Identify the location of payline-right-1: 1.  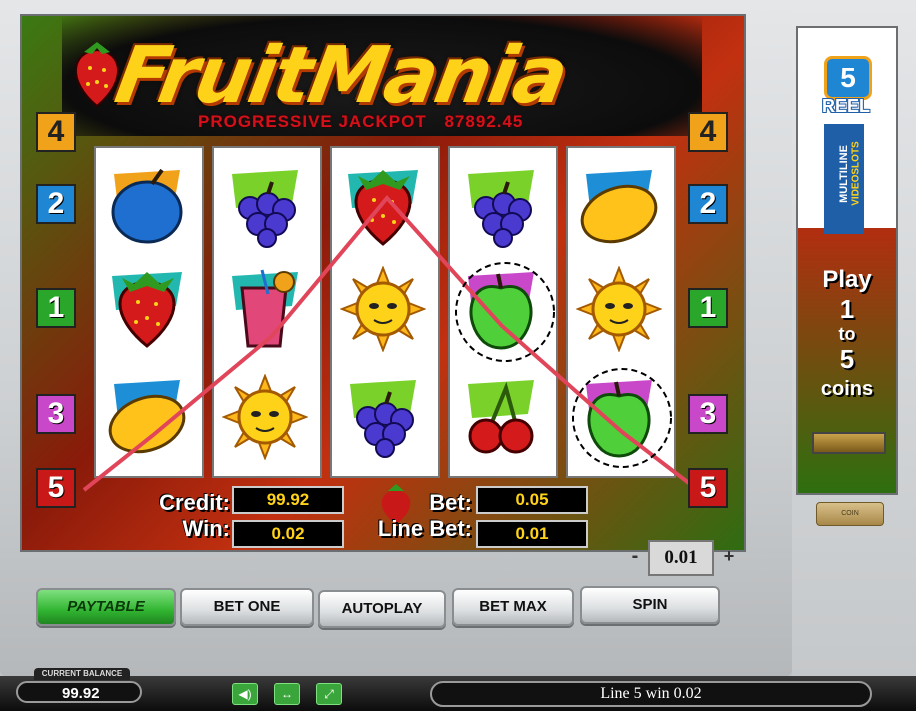
(708, 308).